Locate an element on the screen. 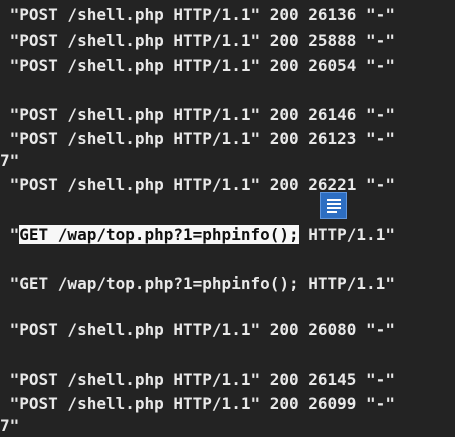 The image size is (455, 437). selected-text: GET /wap/top.php?1=phpinfo(); is located at coordinates (159, 234).